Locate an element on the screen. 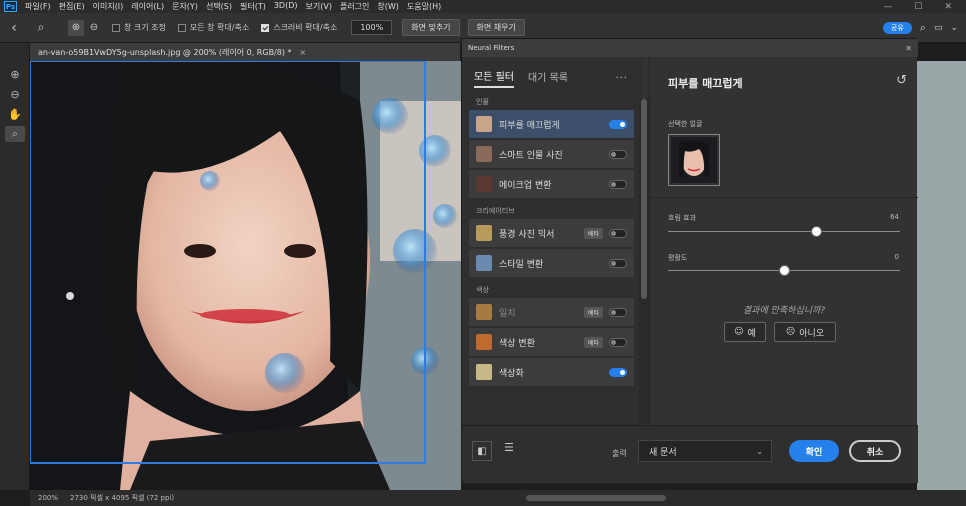 The height and width of the screenshot is (506, 966). compare-view-icon: ◧ is located at coordinates (482, 451).